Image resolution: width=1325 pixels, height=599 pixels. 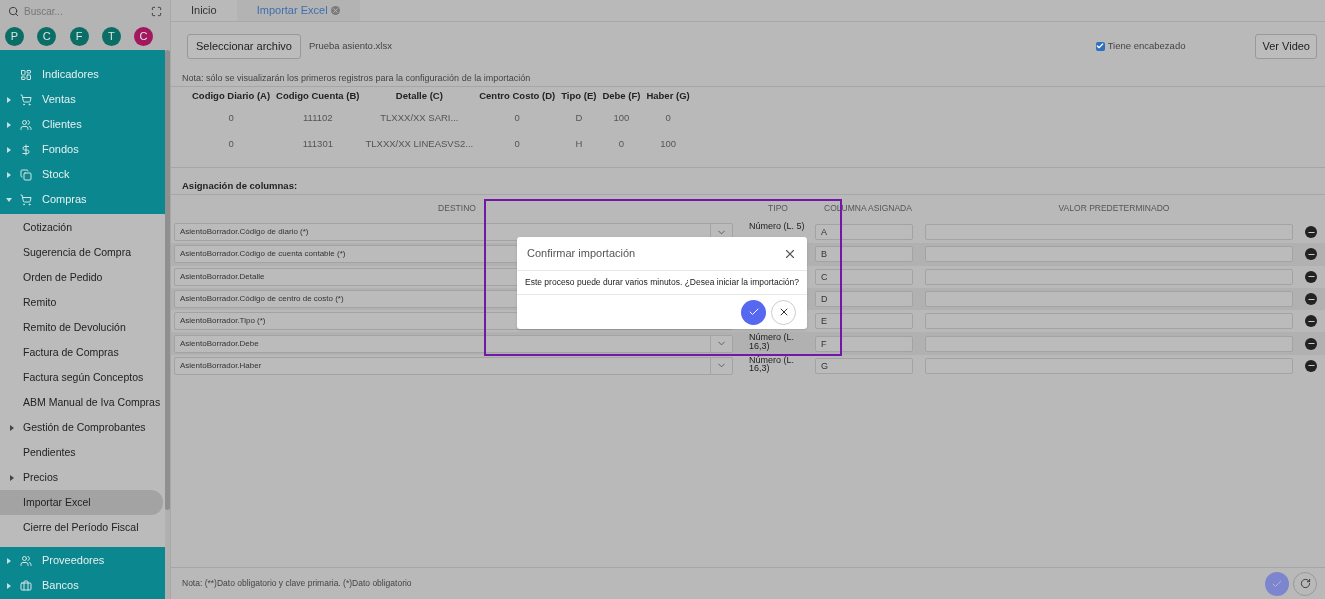 I want to click on submenu-item: Cotización, so click(x=82, y=227).